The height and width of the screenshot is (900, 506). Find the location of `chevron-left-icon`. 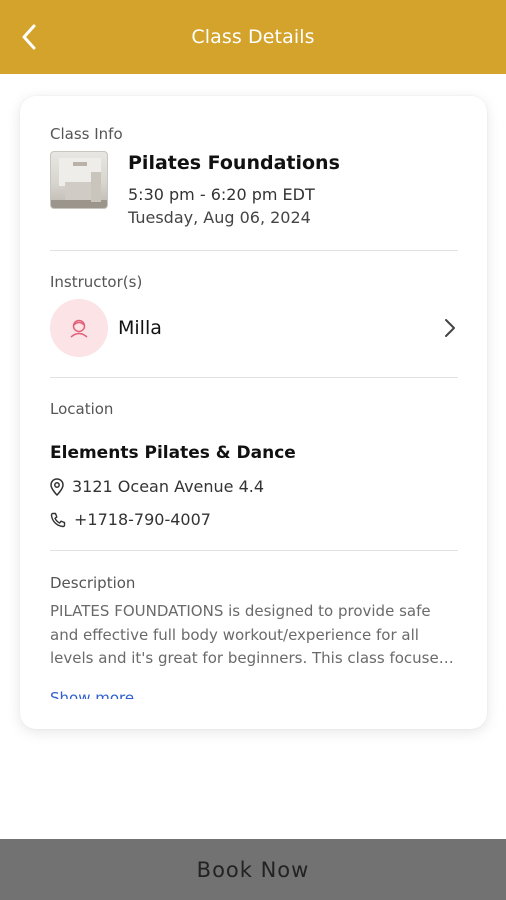

chevron-left-icon is located at coordinates (29, 37).